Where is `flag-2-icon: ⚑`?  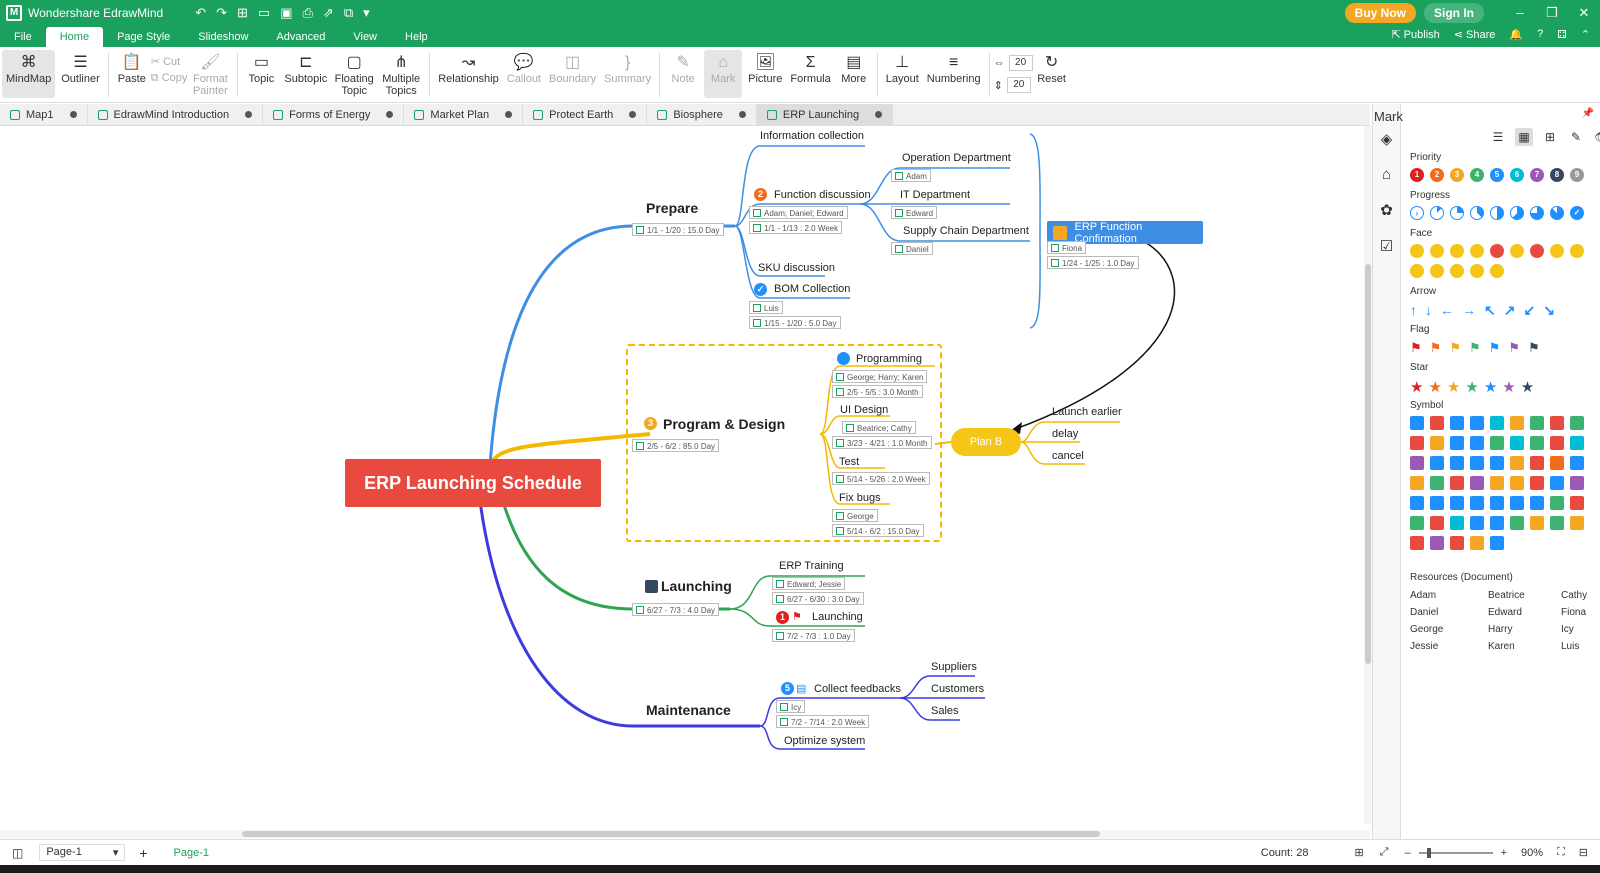
flag-2-icon: ⚑ is located at coordinates (1455, 348).